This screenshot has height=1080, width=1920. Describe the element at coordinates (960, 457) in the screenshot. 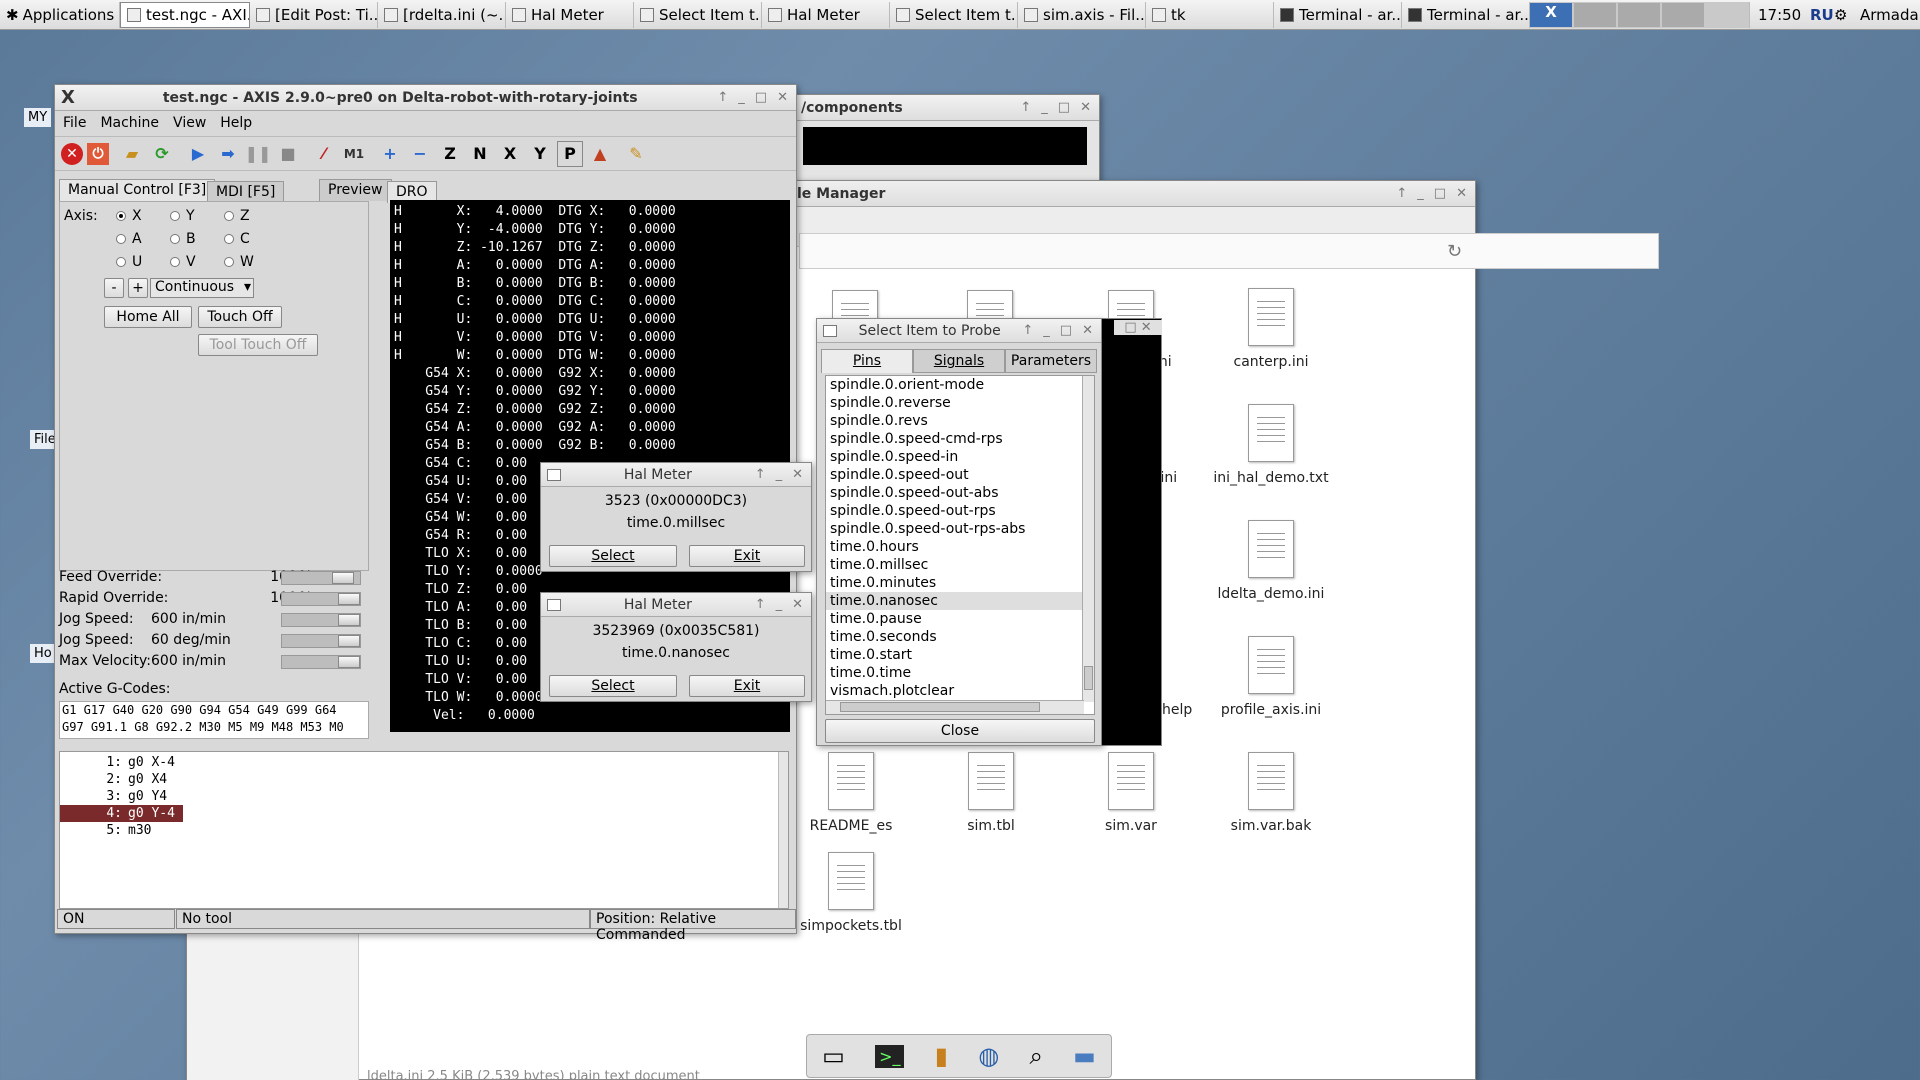

I see `pin-list-item: spindle.0.speed-in` at that location.